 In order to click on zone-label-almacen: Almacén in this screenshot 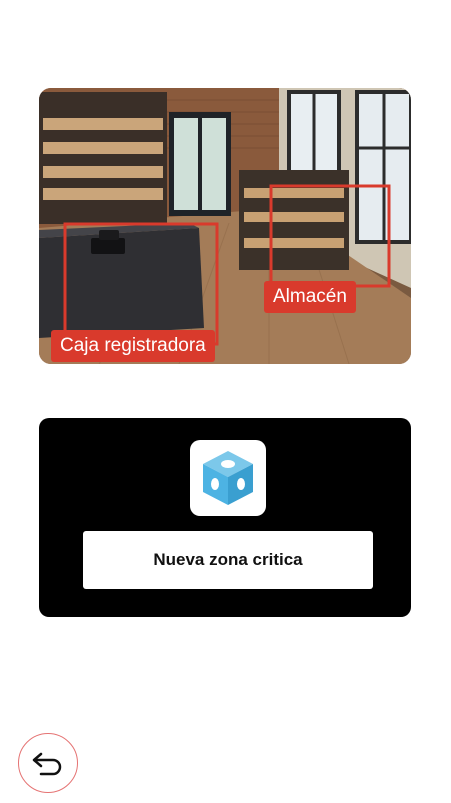, I will do `click(310, 297)`.